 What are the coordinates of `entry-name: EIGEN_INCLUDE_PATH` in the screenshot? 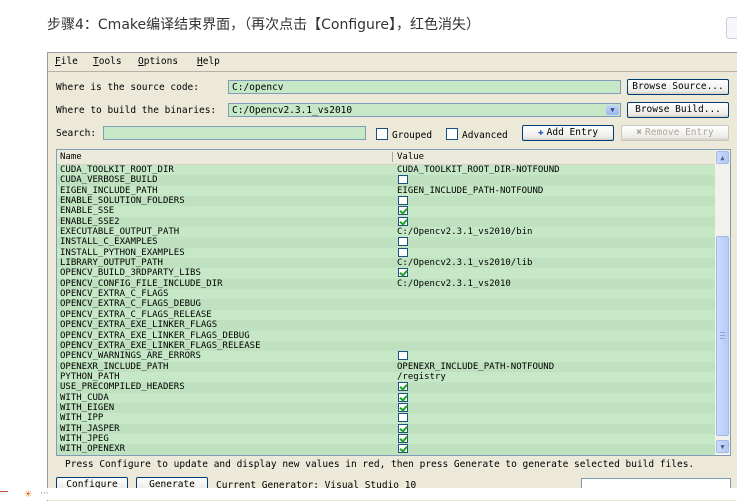 It's located at (109, 190).